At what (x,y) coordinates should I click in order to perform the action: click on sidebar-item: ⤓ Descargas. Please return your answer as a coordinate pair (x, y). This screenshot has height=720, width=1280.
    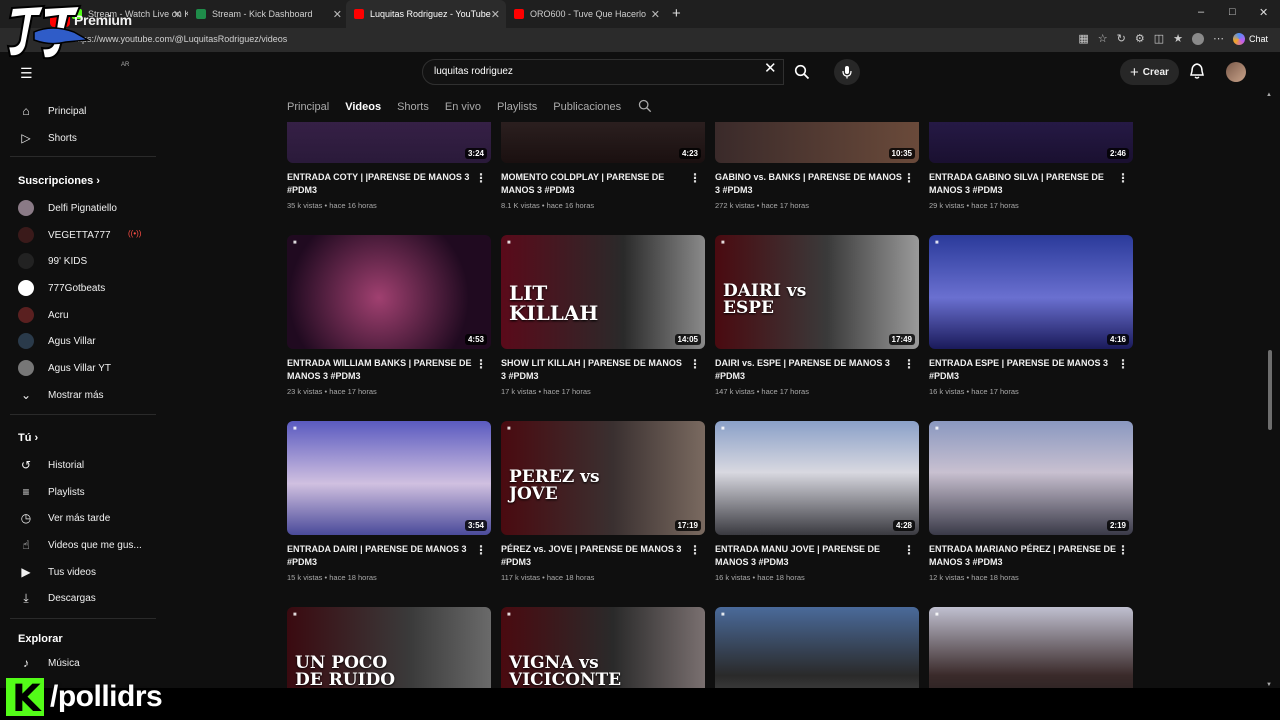
    Looking at the image, I should click on (56, 598).